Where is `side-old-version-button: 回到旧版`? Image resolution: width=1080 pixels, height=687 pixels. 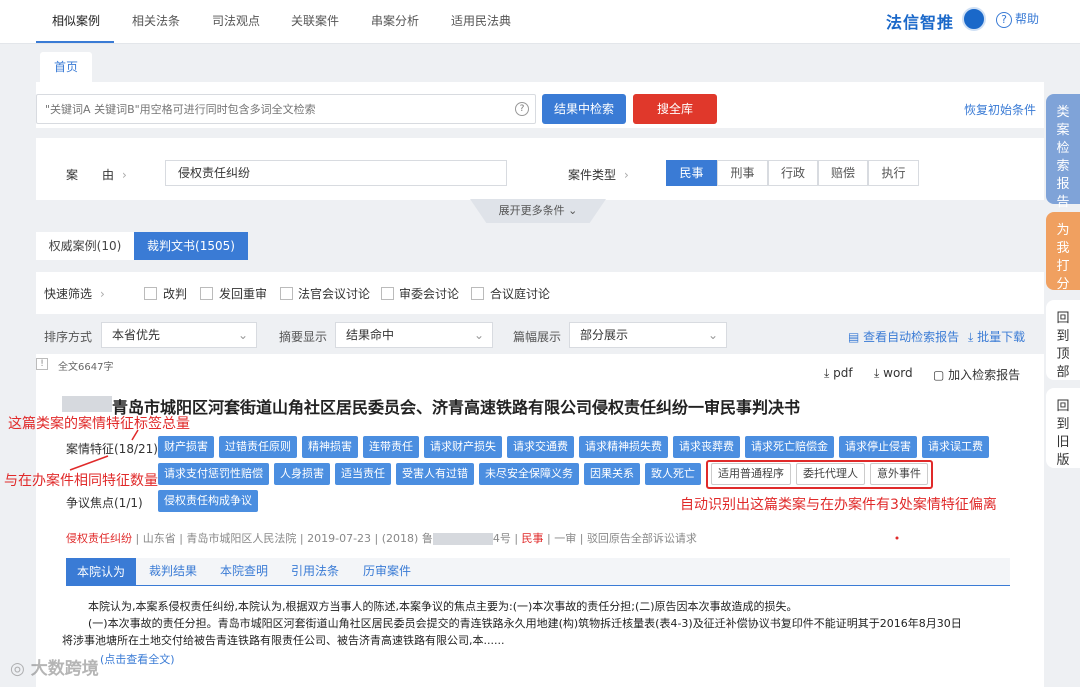
side-old-version-button: 回到旧版 is located at coordinates (1063, 428).